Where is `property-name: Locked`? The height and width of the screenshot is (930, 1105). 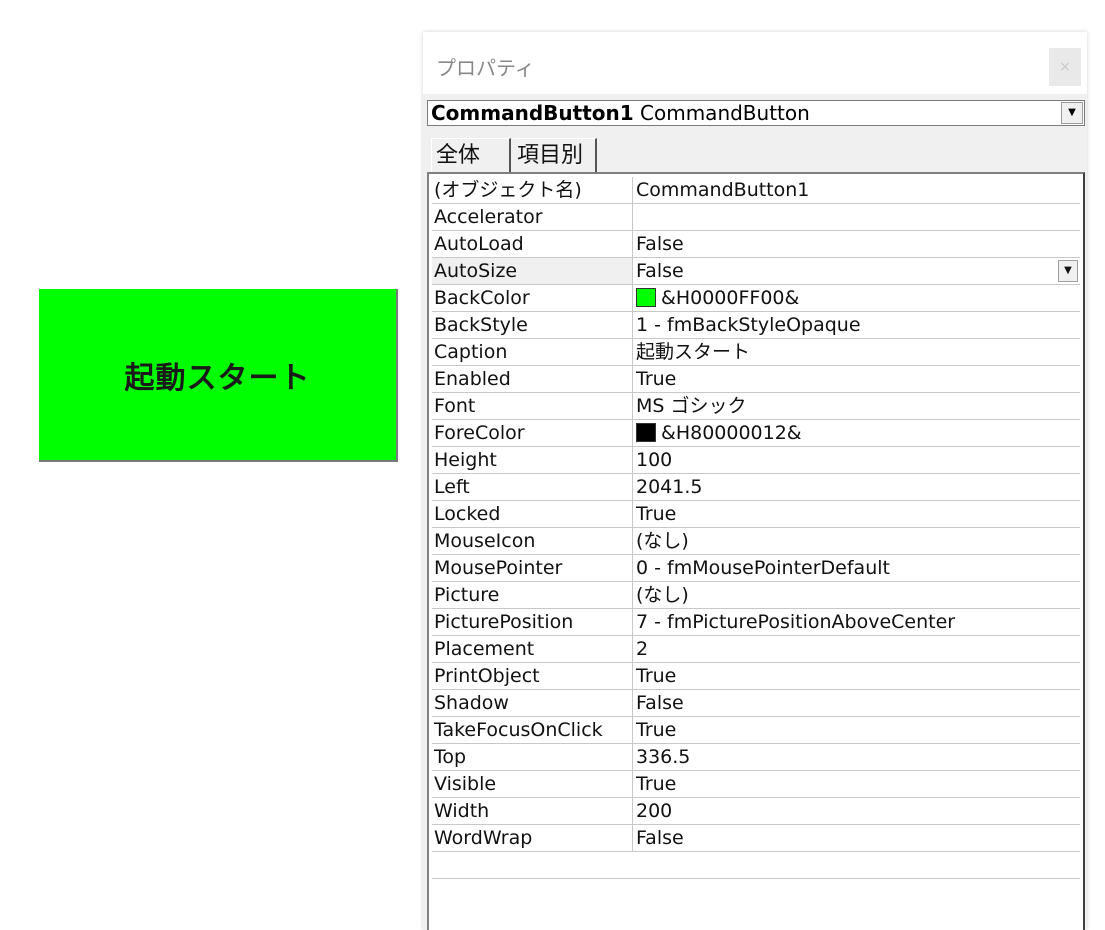
property-name: Locked is located at coordinates (532, 514).